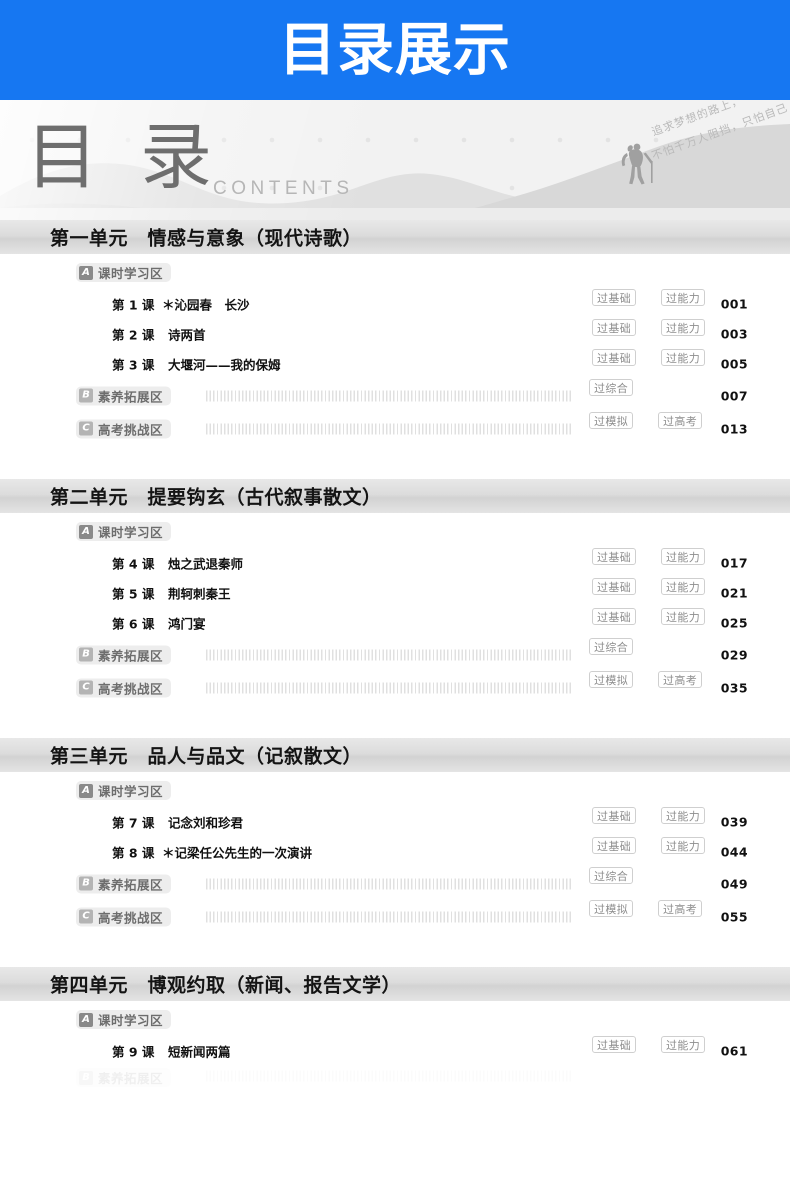 The width and height of the screenshot is (790, 1200). I want to click on lesson-number: 第 6 课, so click(133, 624).